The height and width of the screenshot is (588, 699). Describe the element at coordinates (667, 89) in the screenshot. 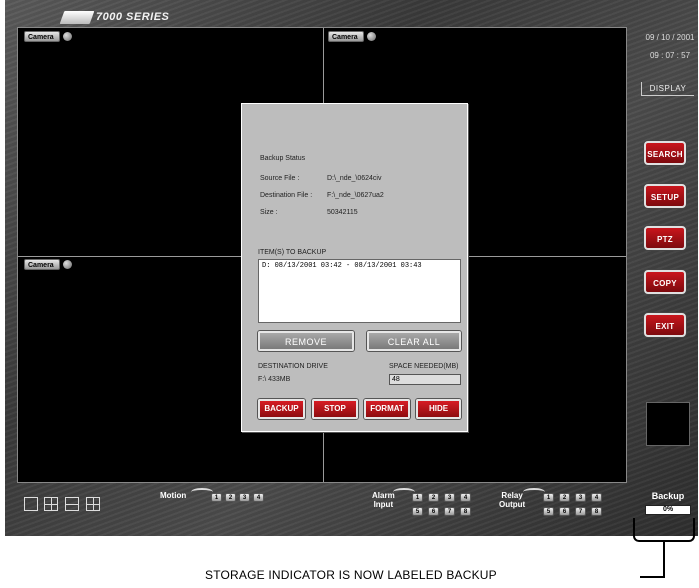

I see `display-label: DISPLAY` at that location.